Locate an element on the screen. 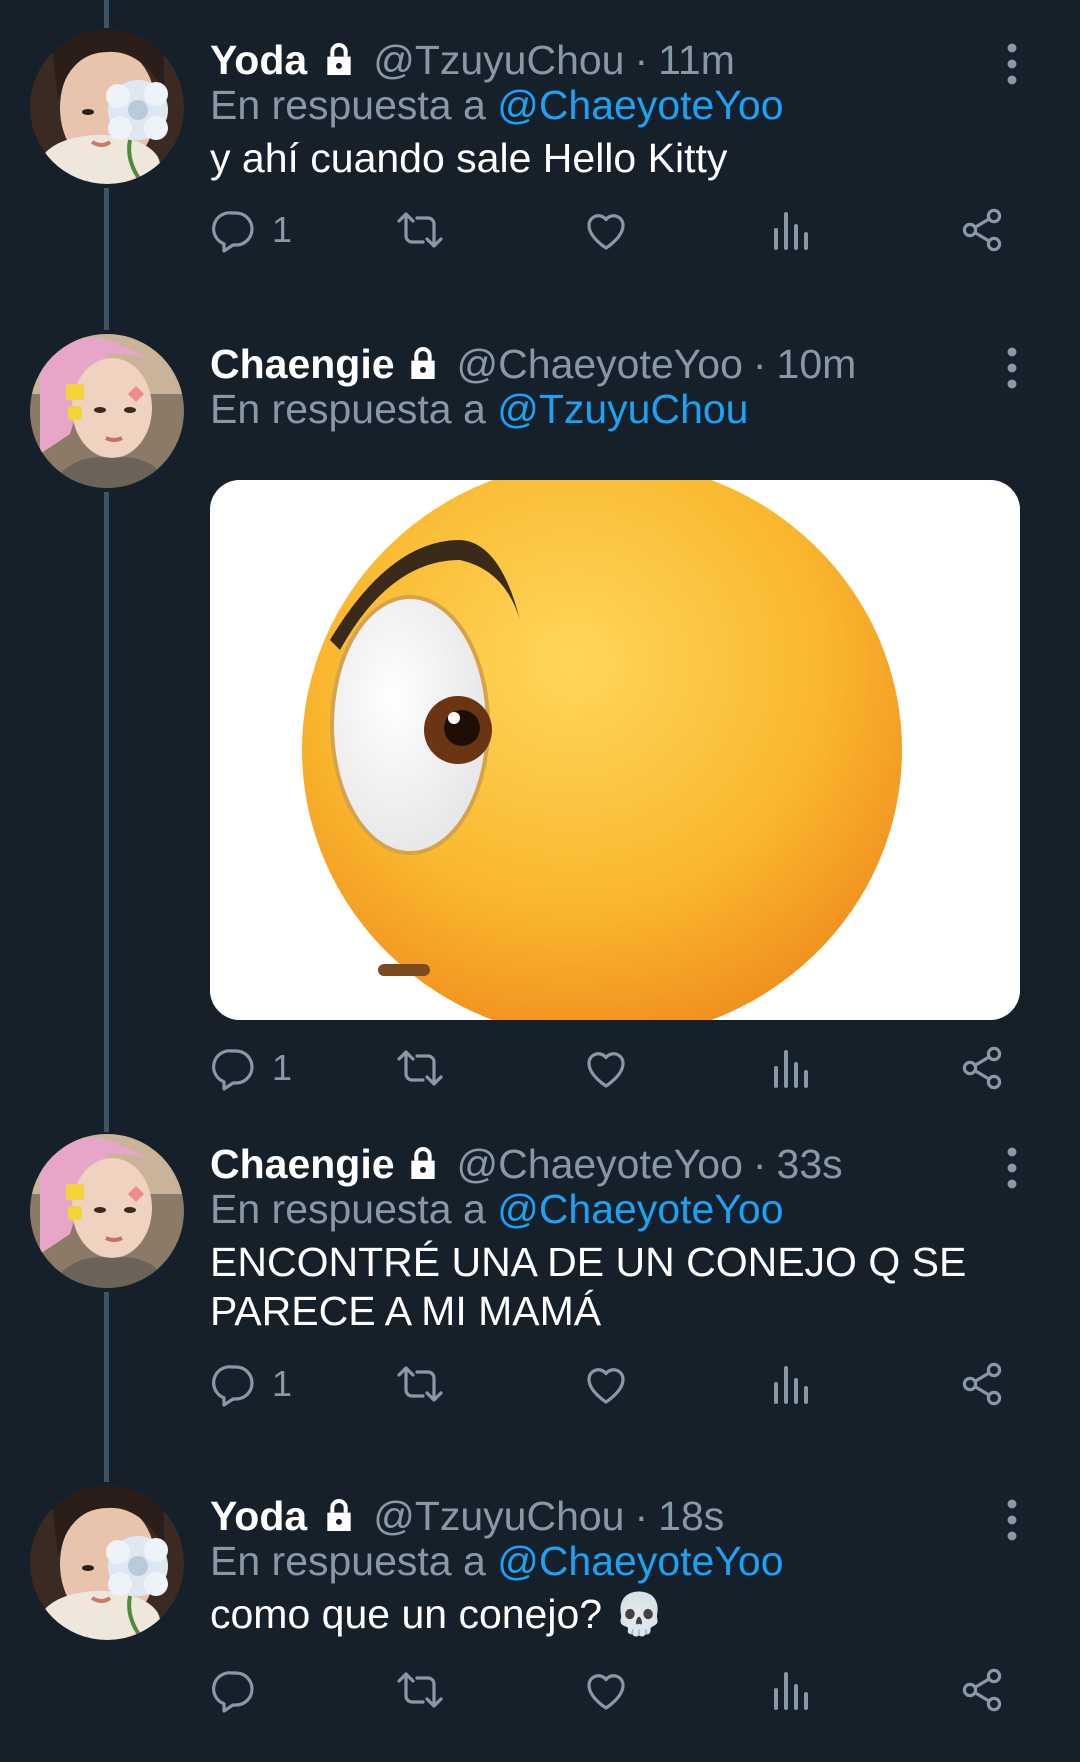 Image resolution: width=1080 pixels, height=1762 pixels. reply-button is located at coordinates (241, 1690).